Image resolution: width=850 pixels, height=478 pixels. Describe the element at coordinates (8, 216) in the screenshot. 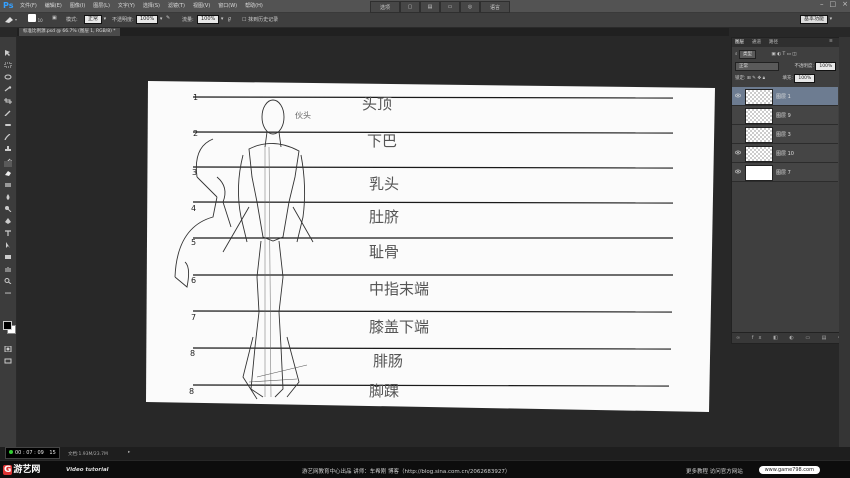

I see `pen-tool-icon` at that location.